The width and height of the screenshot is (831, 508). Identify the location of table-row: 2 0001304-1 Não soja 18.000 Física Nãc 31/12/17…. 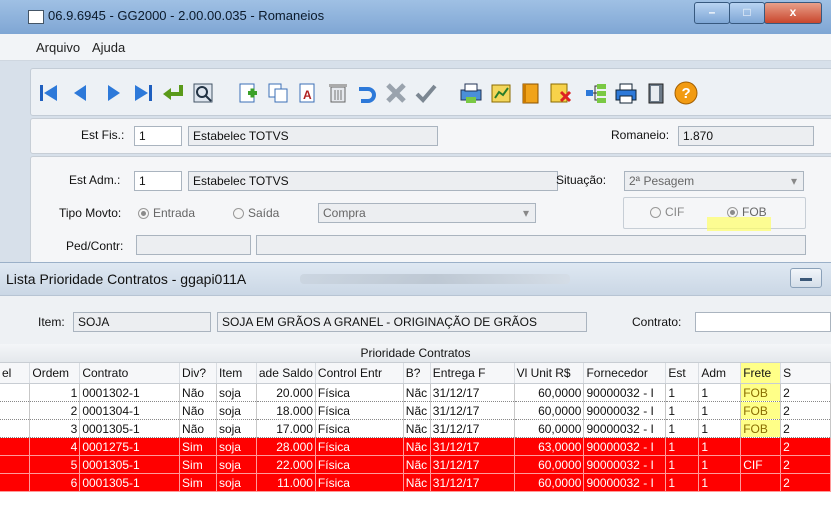
(415, 410).